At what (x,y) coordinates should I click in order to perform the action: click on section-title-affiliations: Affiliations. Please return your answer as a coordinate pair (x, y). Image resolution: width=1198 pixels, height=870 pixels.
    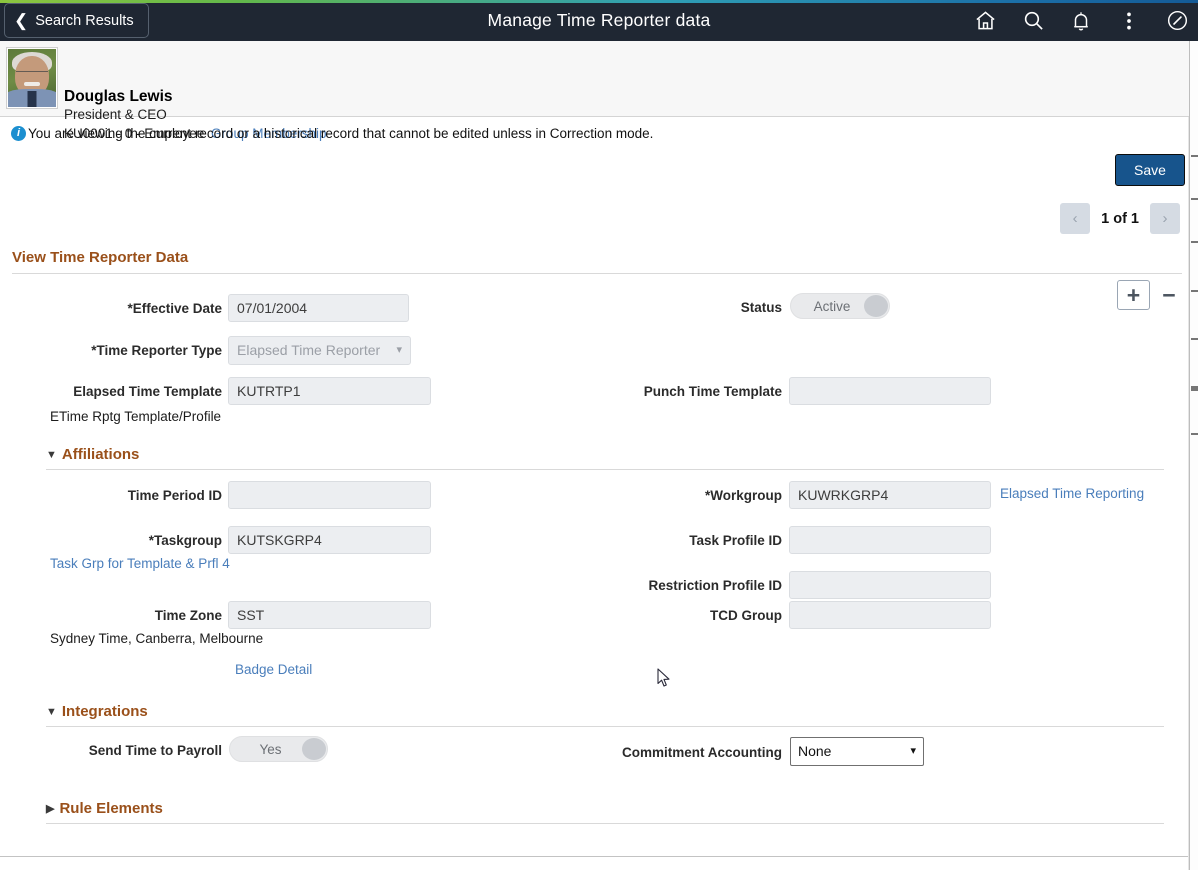
    Looking at the image, I should click on (100, 454).